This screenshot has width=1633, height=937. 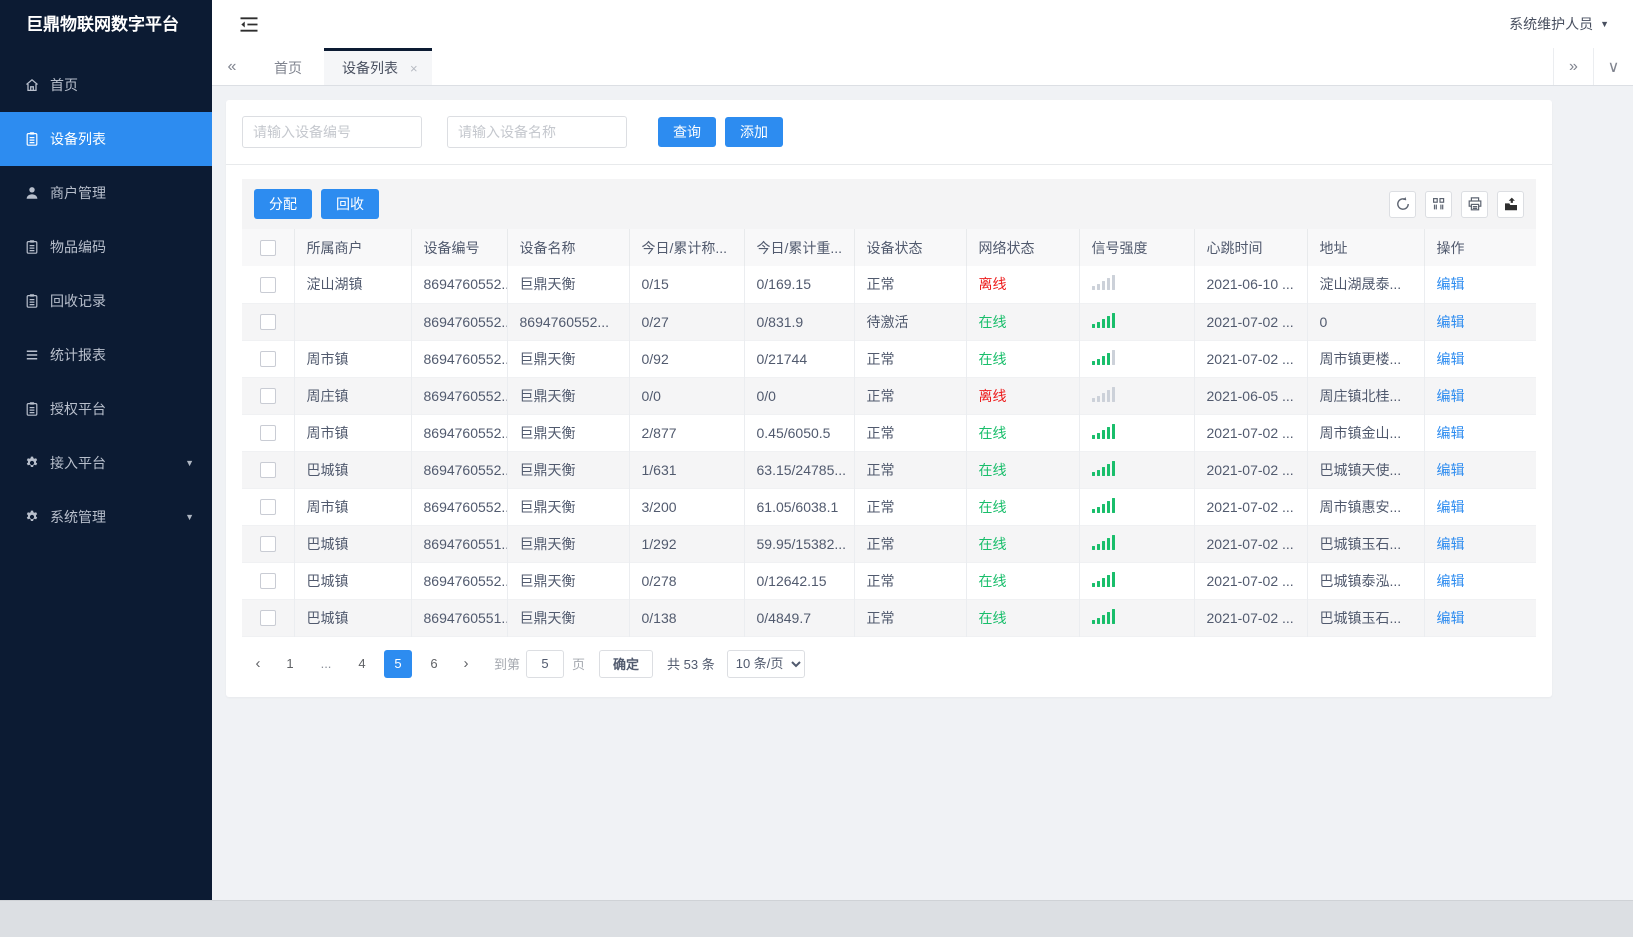 What do you see at coordinates (106, 193) in the screenshot?
I see `sidebar-item-merchant-mgmt: 商户管理` at bounding box center [106, 193].